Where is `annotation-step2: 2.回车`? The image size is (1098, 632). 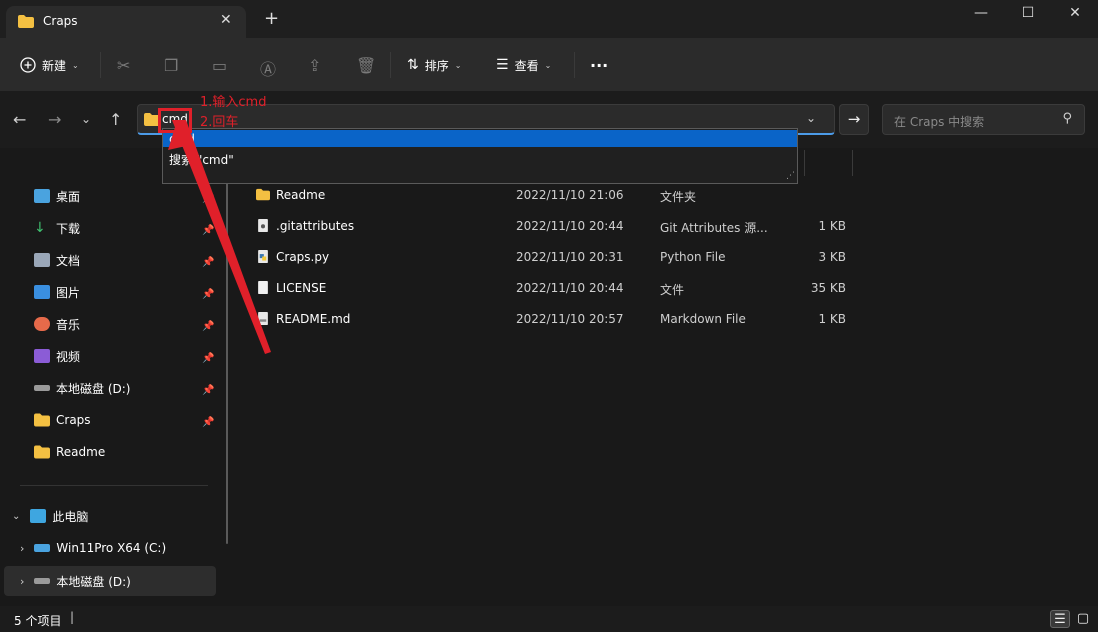 annotation-step2: 2.回车 is located at coordinates (219, 122).